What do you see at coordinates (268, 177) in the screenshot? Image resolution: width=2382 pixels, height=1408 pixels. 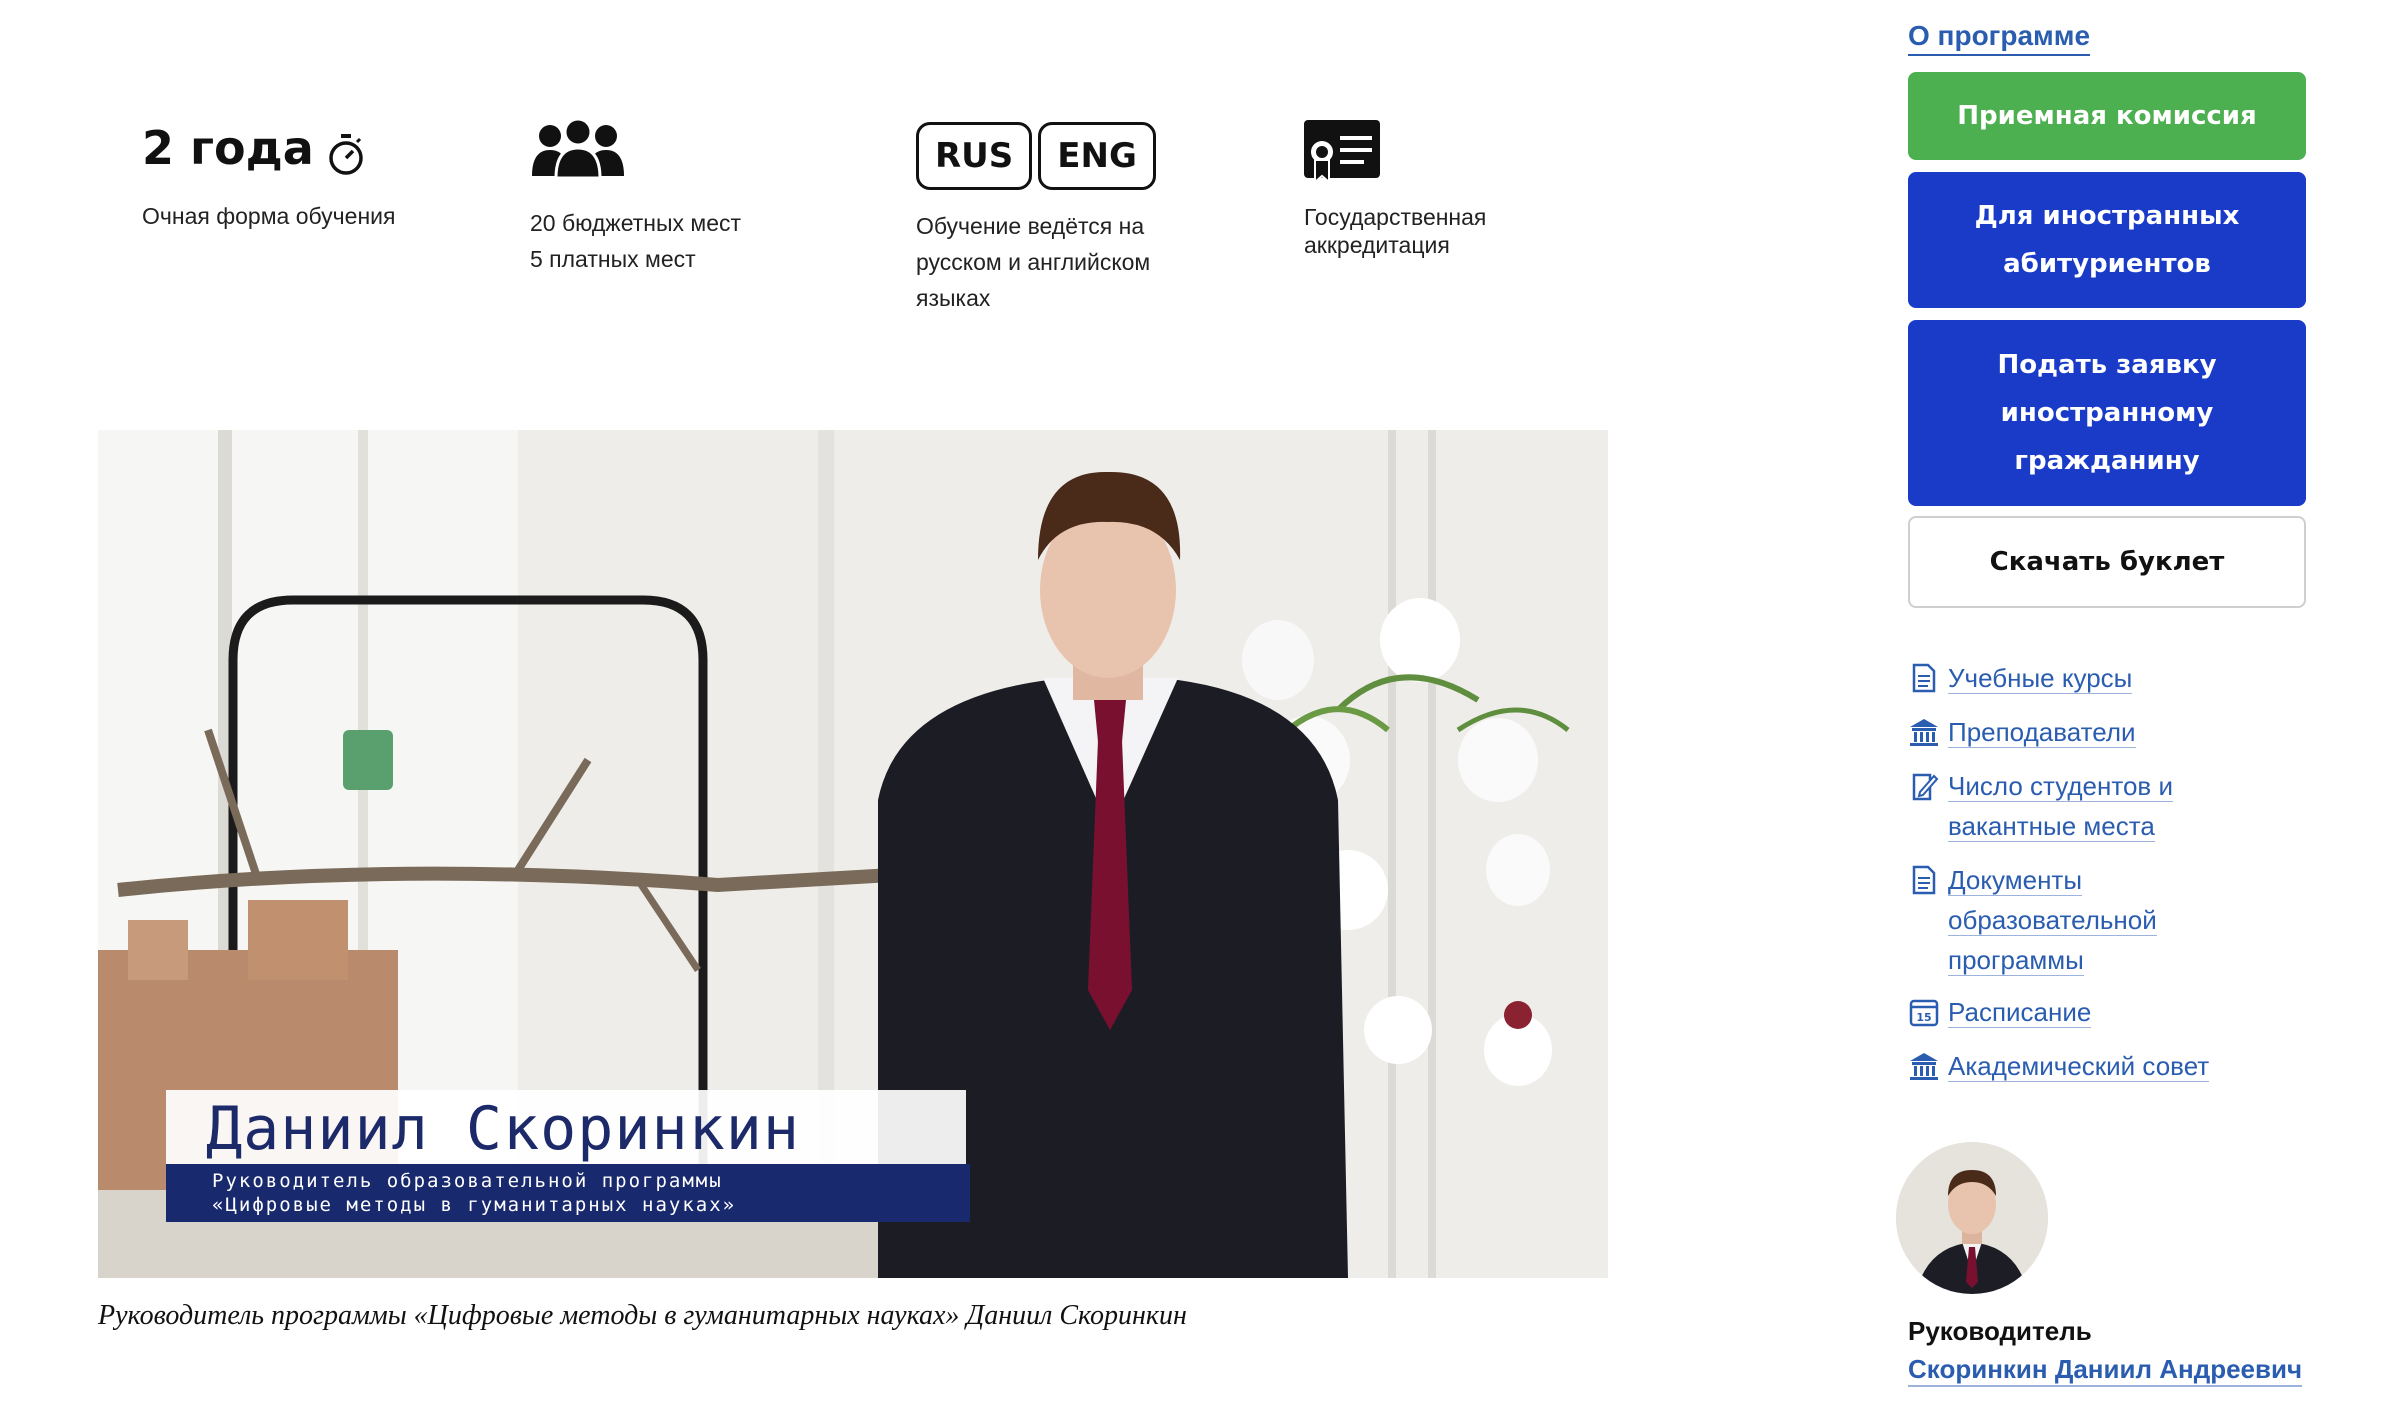 I see `fact-duration: 2 года Очная форма обучения` at bounding box center [268, 177].